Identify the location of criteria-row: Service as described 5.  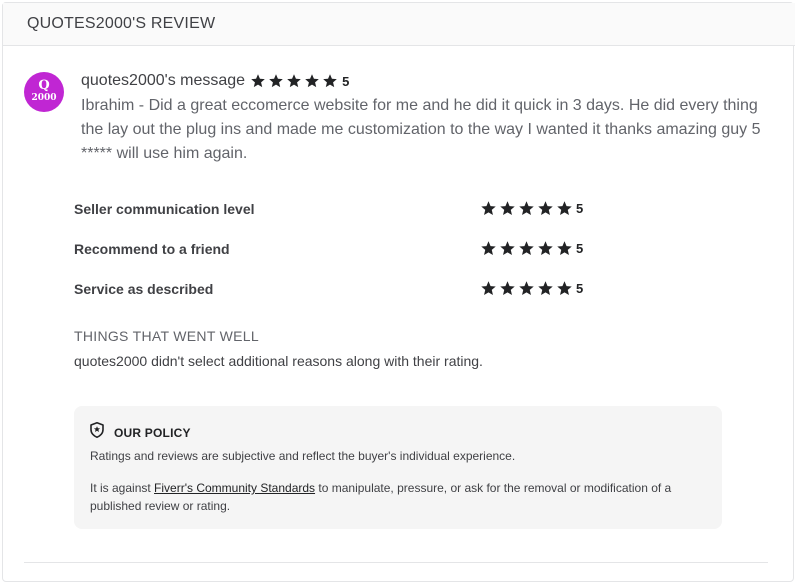
(334, 289).